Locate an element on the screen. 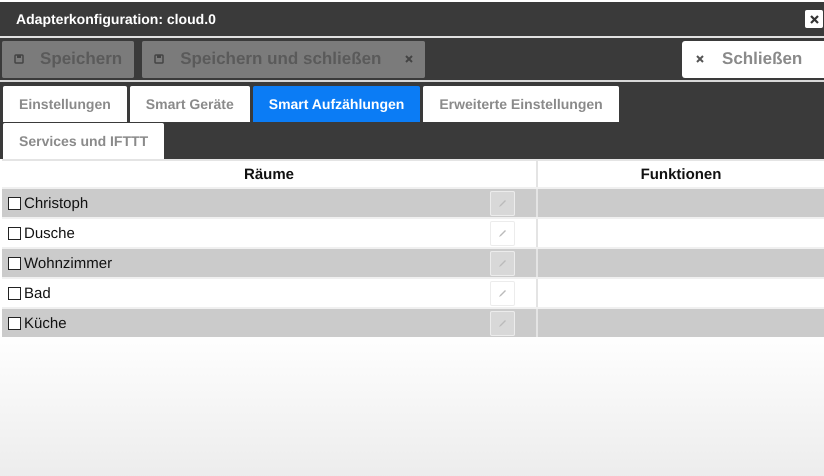  tab: Smart Aufzählungen is located at coordinates (336, 104).